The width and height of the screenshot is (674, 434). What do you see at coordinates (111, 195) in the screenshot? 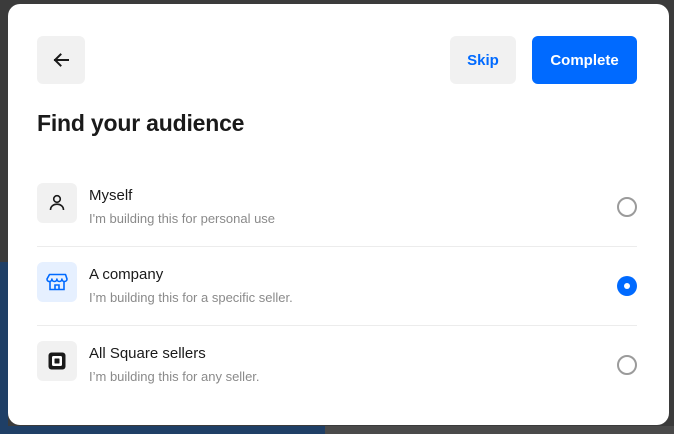
I see `option-label: Myself` at bounding box center [111, 195].